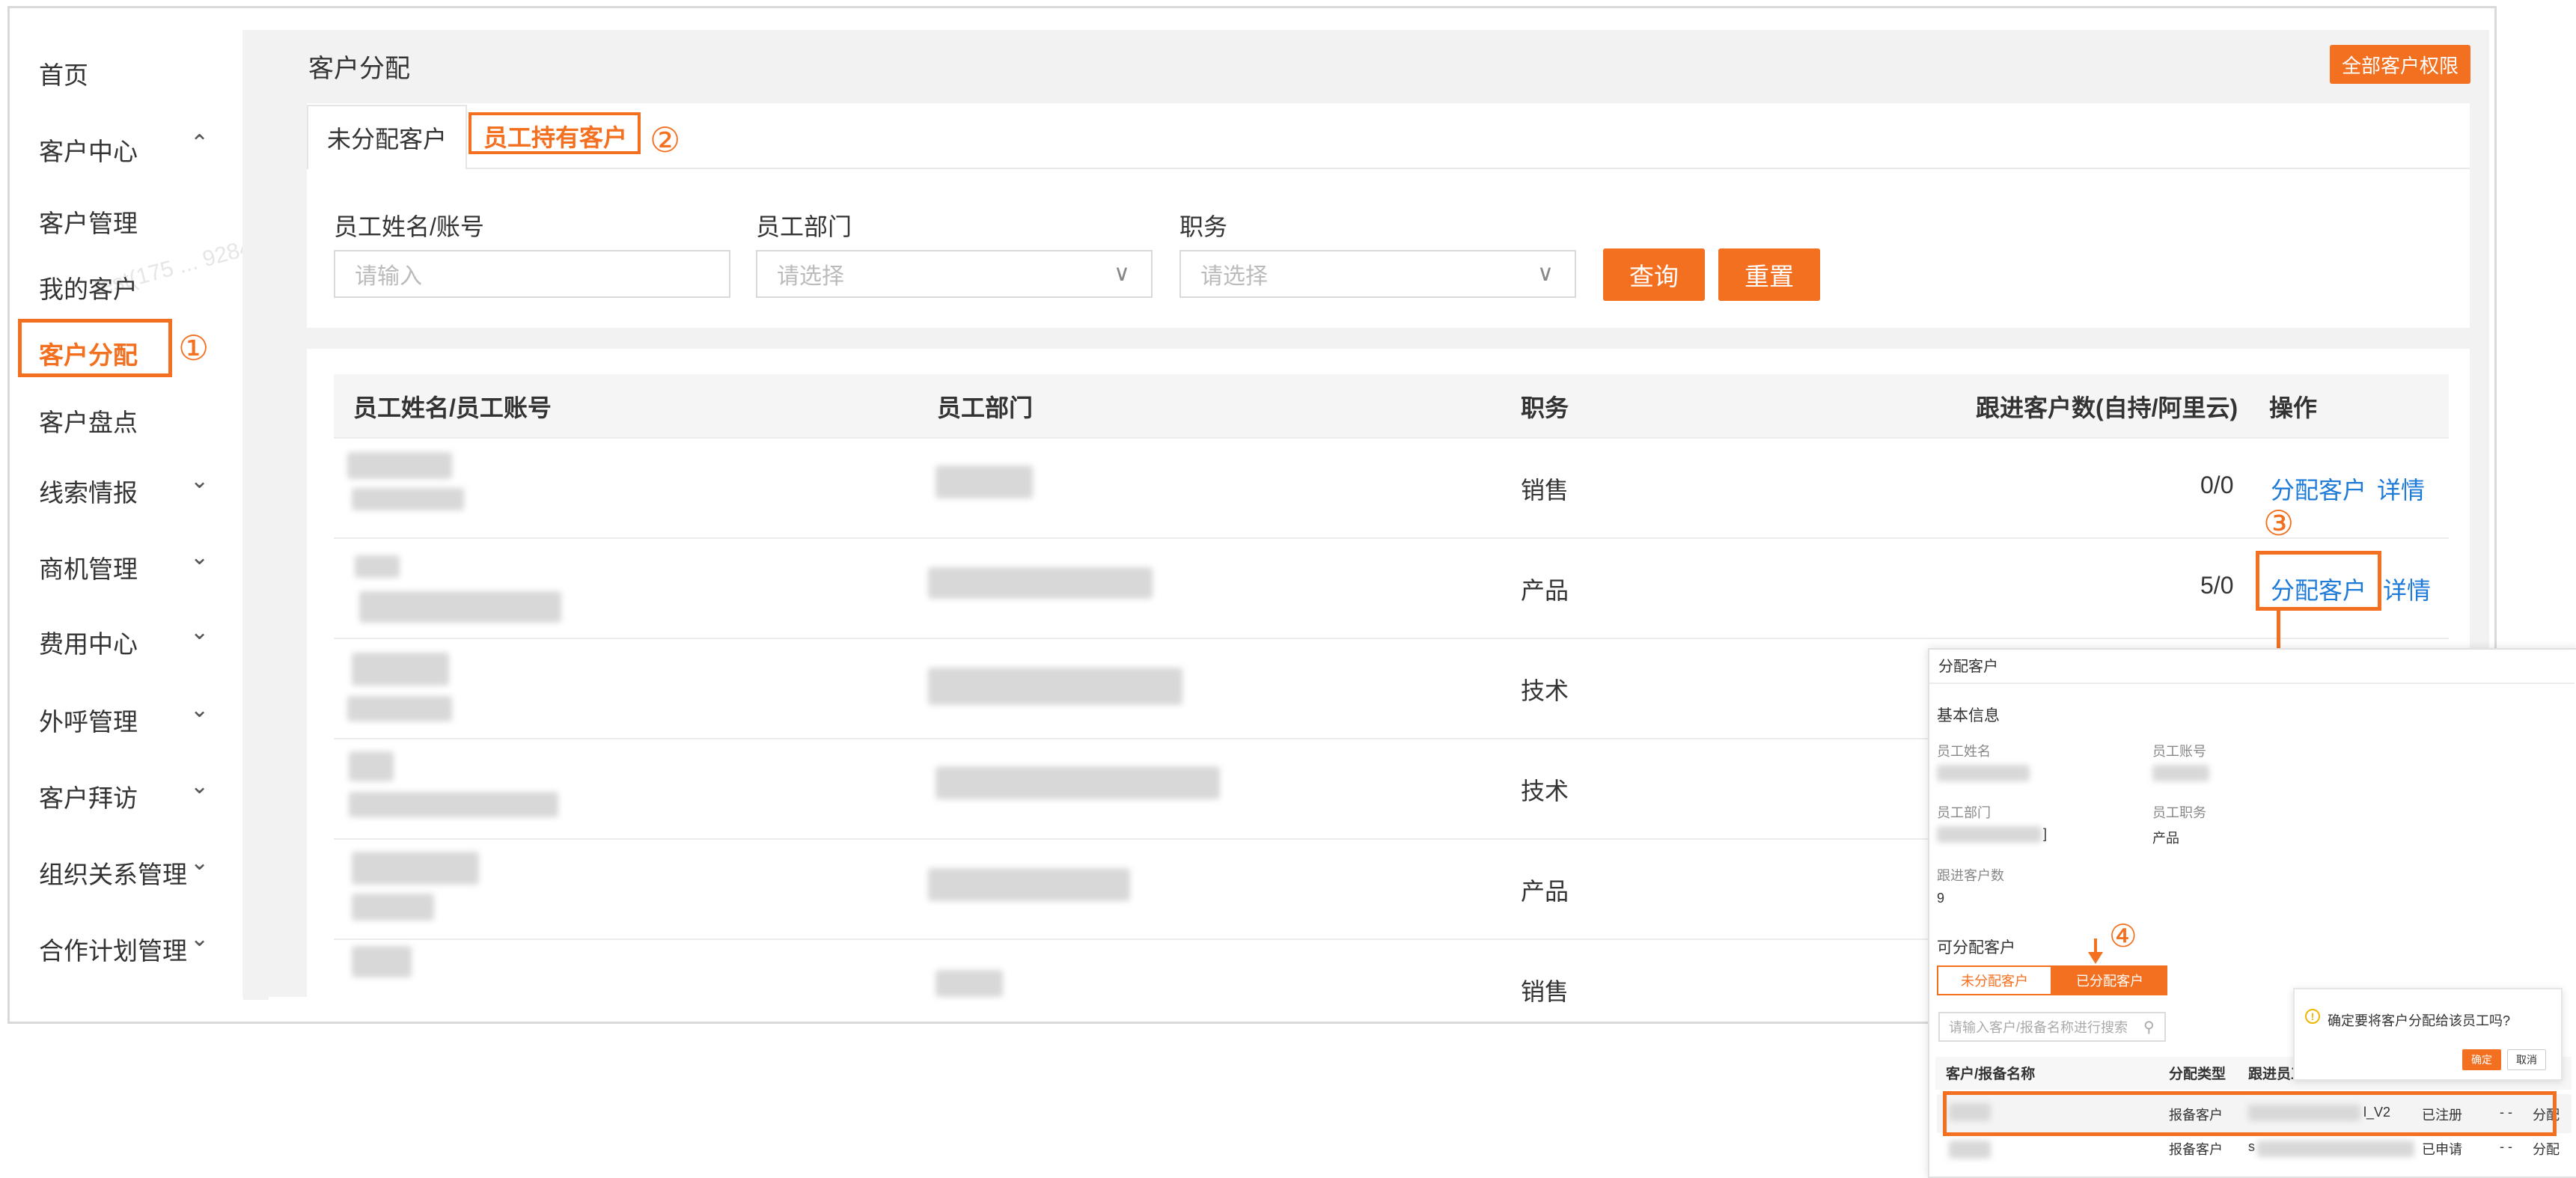 This screenshot has height=1178, width=2576. I want to click on sidebar-item-expense: 费用中心, so click(88, 642).